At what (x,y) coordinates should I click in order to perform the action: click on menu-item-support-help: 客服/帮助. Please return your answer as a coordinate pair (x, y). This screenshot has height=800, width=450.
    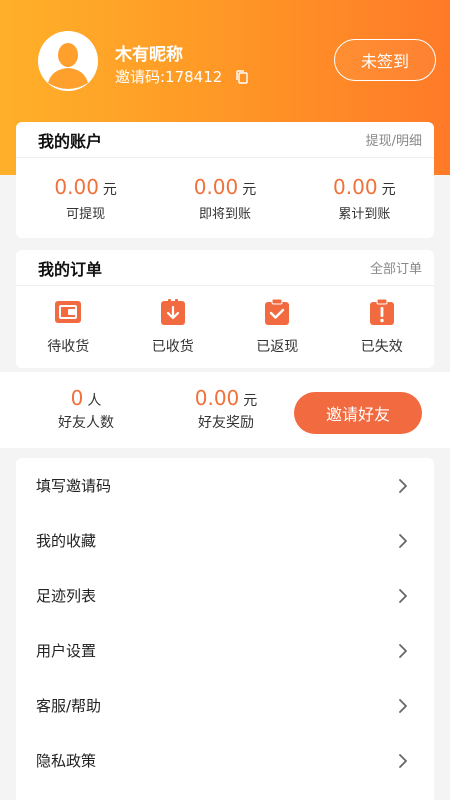
    Looking at the image, I should click on (225, 705).